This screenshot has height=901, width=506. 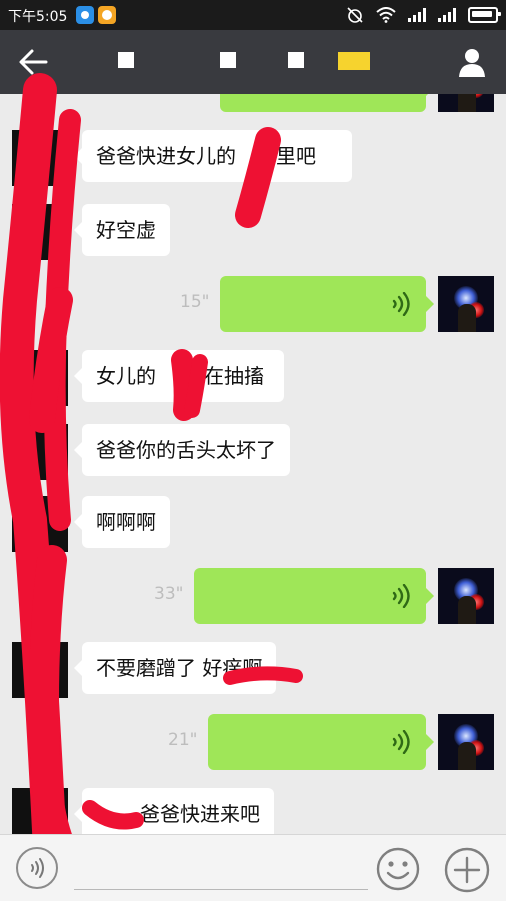 I want to click on voice-input-toggle, so click(x=37, y=868).